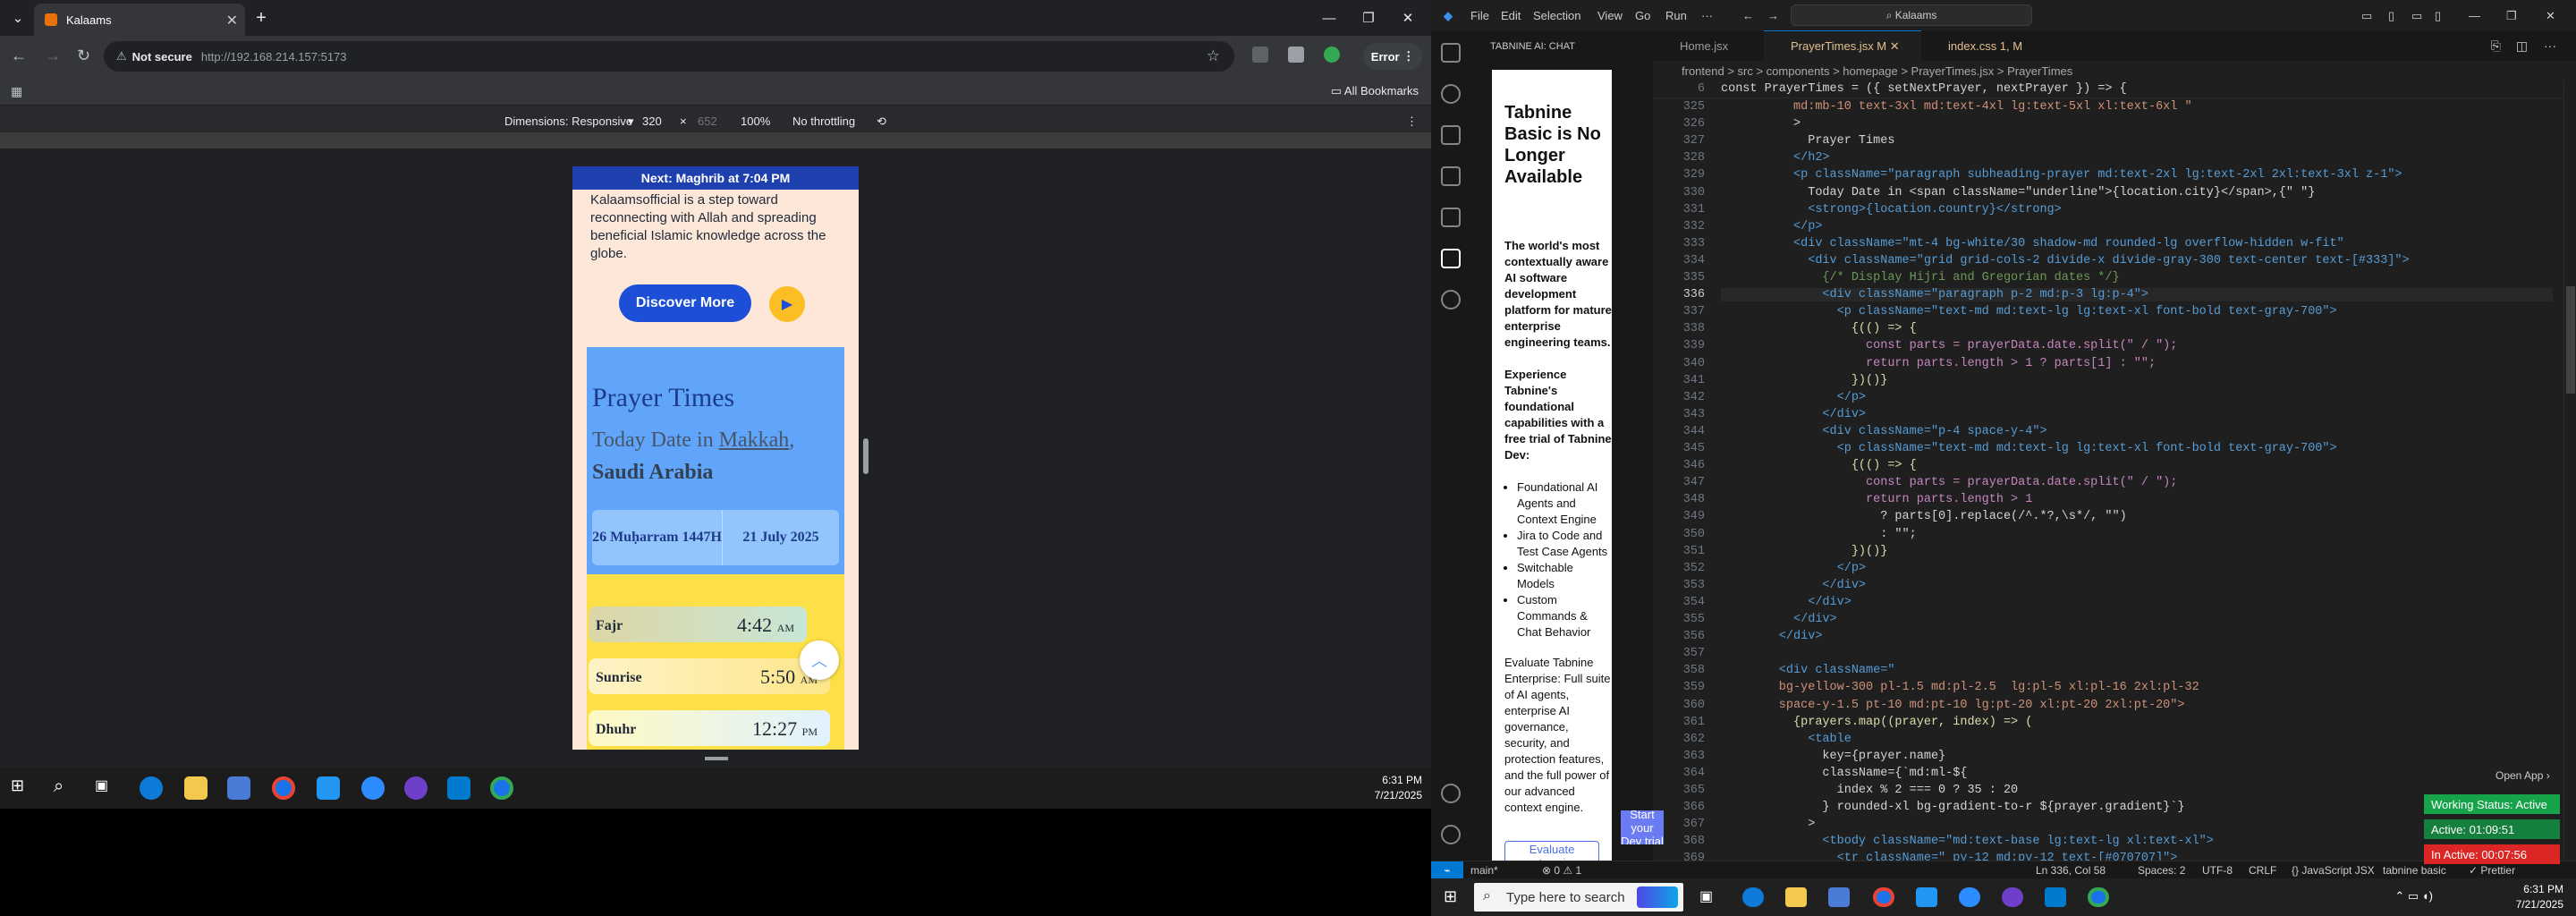  What do you see at coordinates (83, 56) in the screenshot?
I see `reload-icon: ↻` at bounding box center [83, 56].